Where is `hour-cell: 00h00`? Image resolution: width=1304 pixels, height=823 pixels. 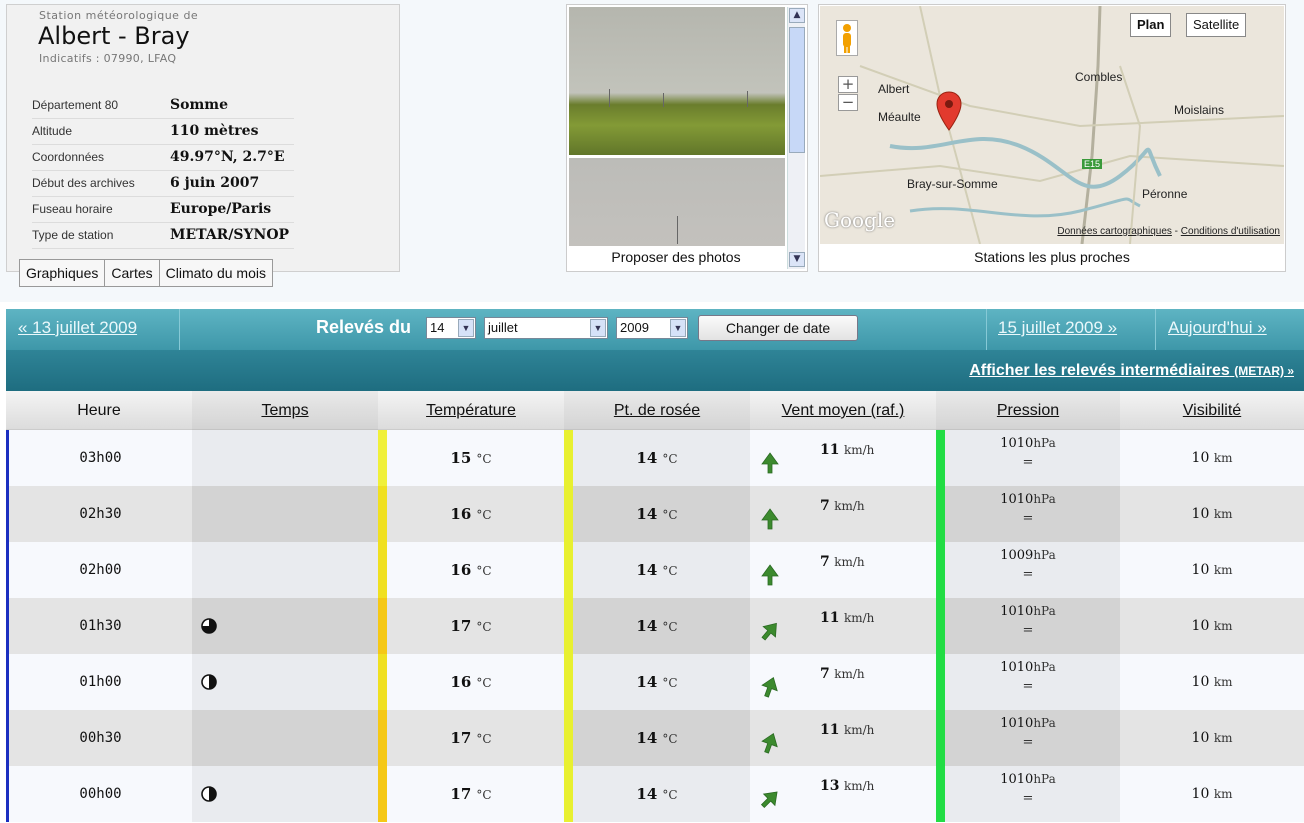 hour-cell: 00h00 is located at coordinates (100, 794).